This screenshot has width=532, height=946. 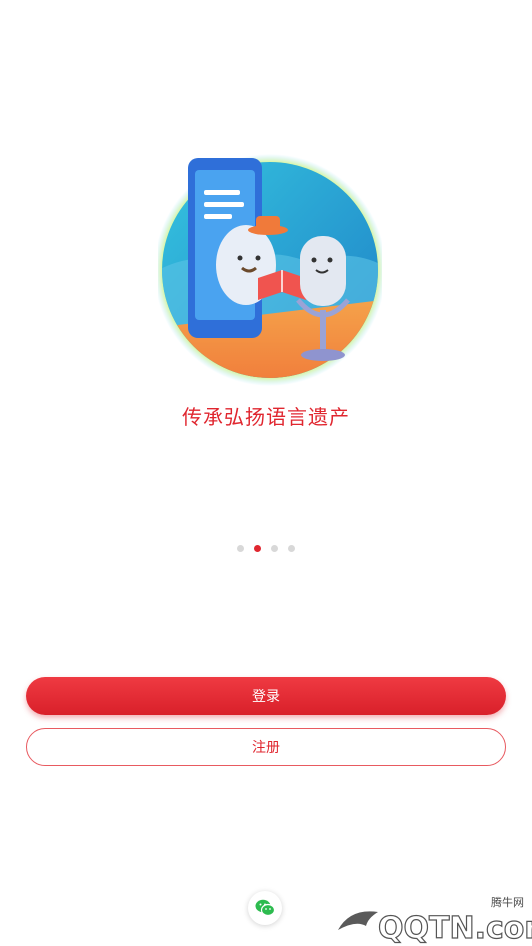 What do you see at coordinates (266, 747) in the screenshot?
I see `register-button: 注册` at bounding box center [266, 747].